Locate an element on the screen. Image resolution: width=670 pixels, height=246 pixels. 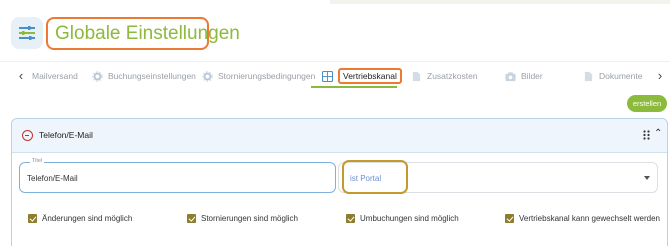
active-tab-indicator is located at coordinates (354, 87).